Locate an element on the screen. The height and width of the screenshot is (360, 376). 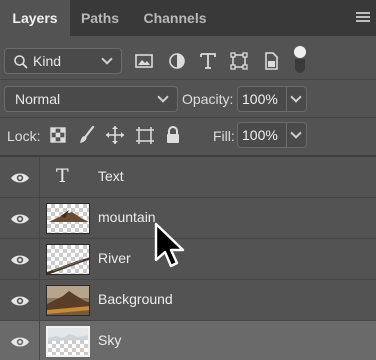
fill-slider-toggle is located at coordinates (297, 135).